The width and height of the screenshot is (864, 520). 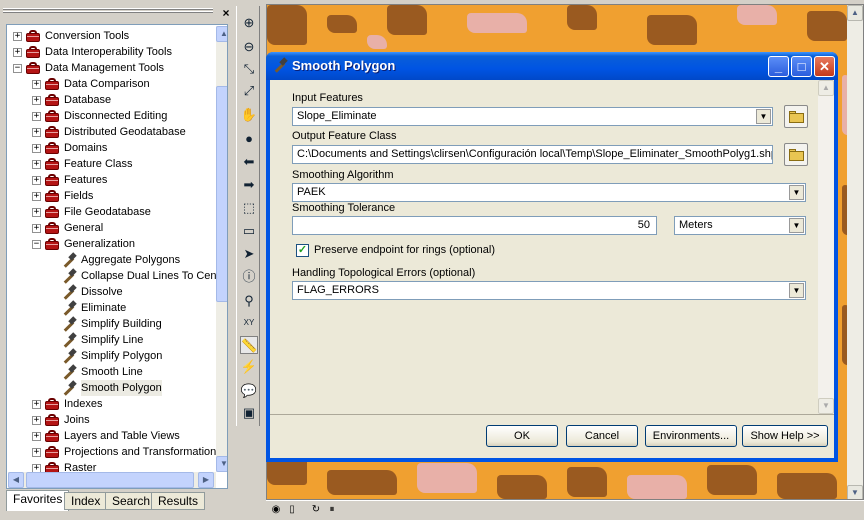 I want to click on pan-icon: ✋, so click(x=249, y=115).